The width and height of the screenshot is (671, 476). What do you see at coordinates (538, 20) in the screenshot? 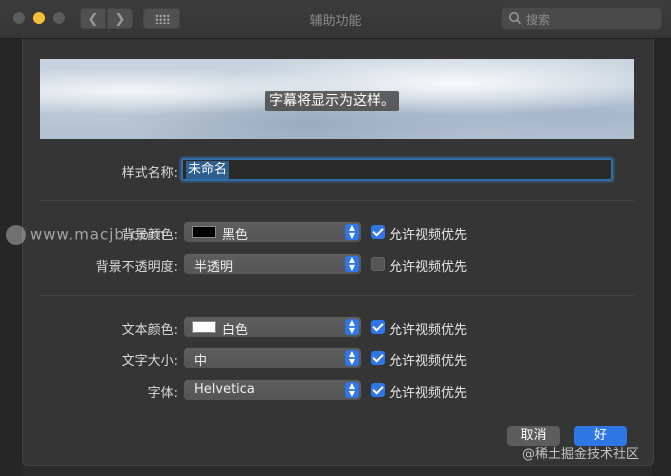
I see `search-placeholder: 搜索` at bounding box center [538, 20].